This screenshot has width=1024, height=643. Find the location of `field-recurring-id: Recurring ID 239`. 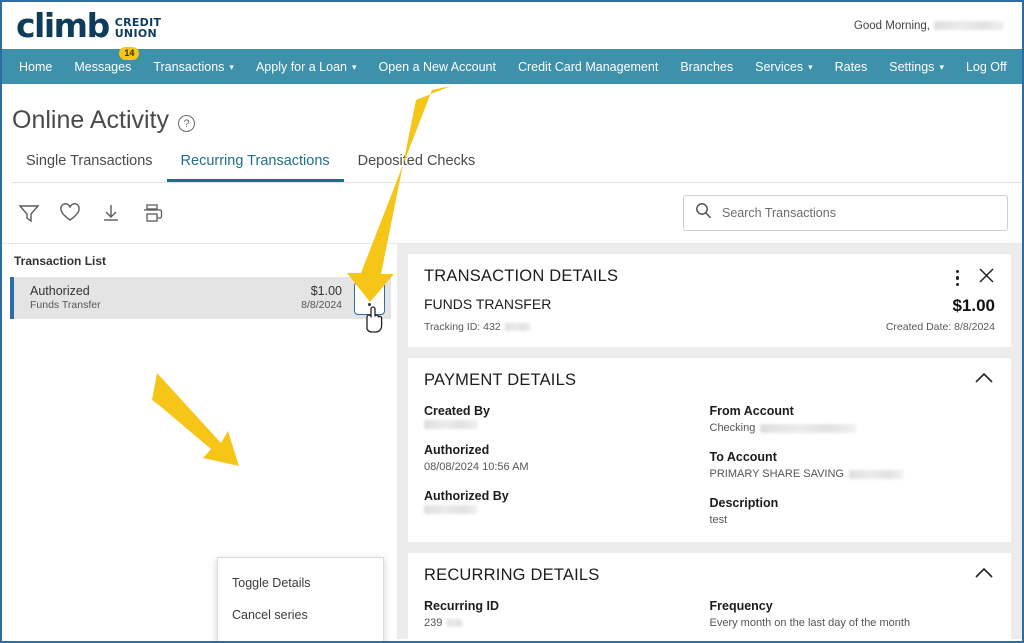

field-recurring-id: Recurring ID 239 is located at coordinates (567, 614).